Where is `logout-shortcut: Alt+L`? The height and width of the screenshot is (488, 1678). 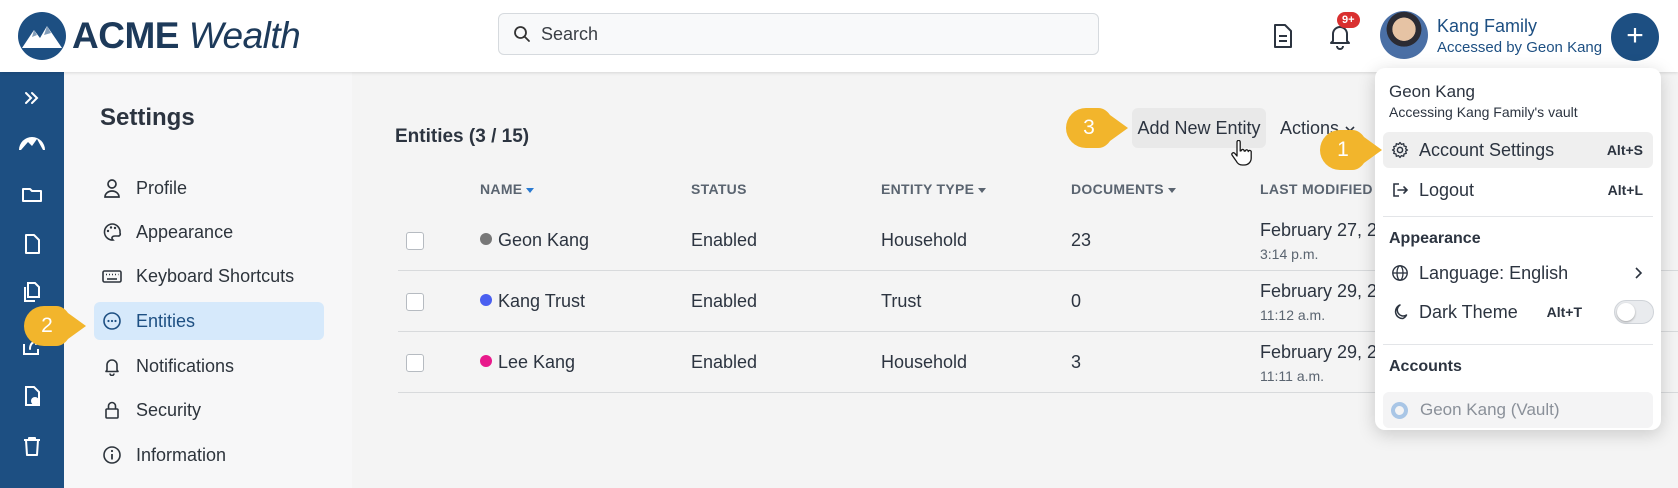
logout-shortcut: Alt+L is located at coordinates (1625, 190).